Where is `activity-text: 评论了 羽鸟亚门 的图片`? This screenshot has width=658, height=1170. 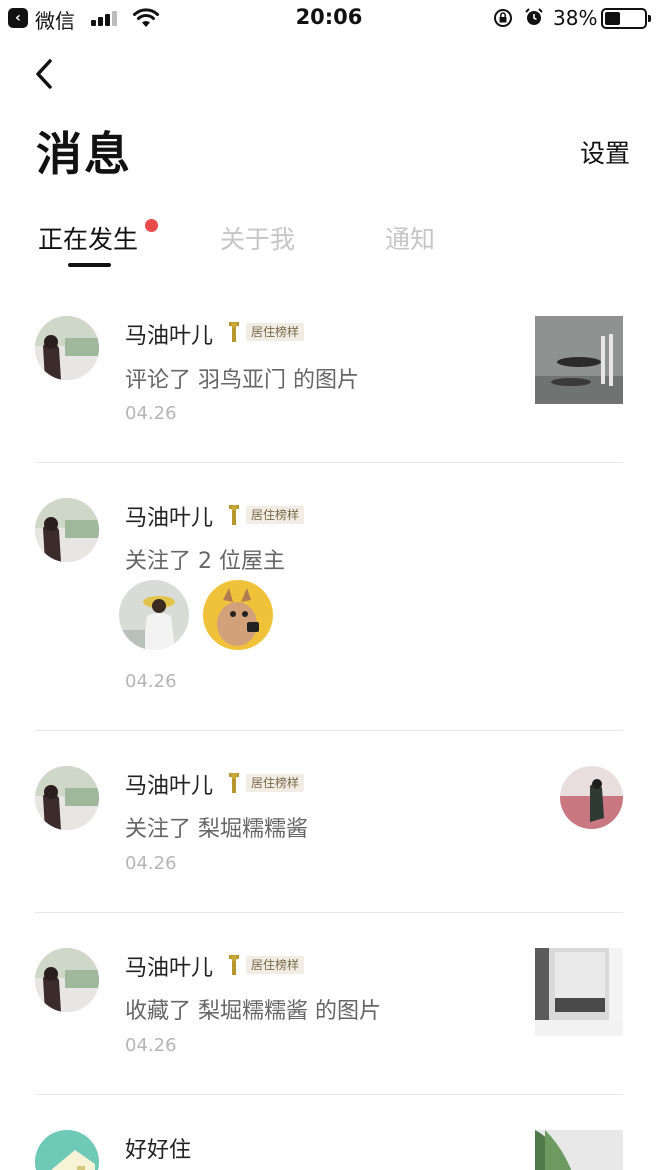 activity-text: 评论了 羽鸟亚门 的图片 is located at coordinates (242, 380).